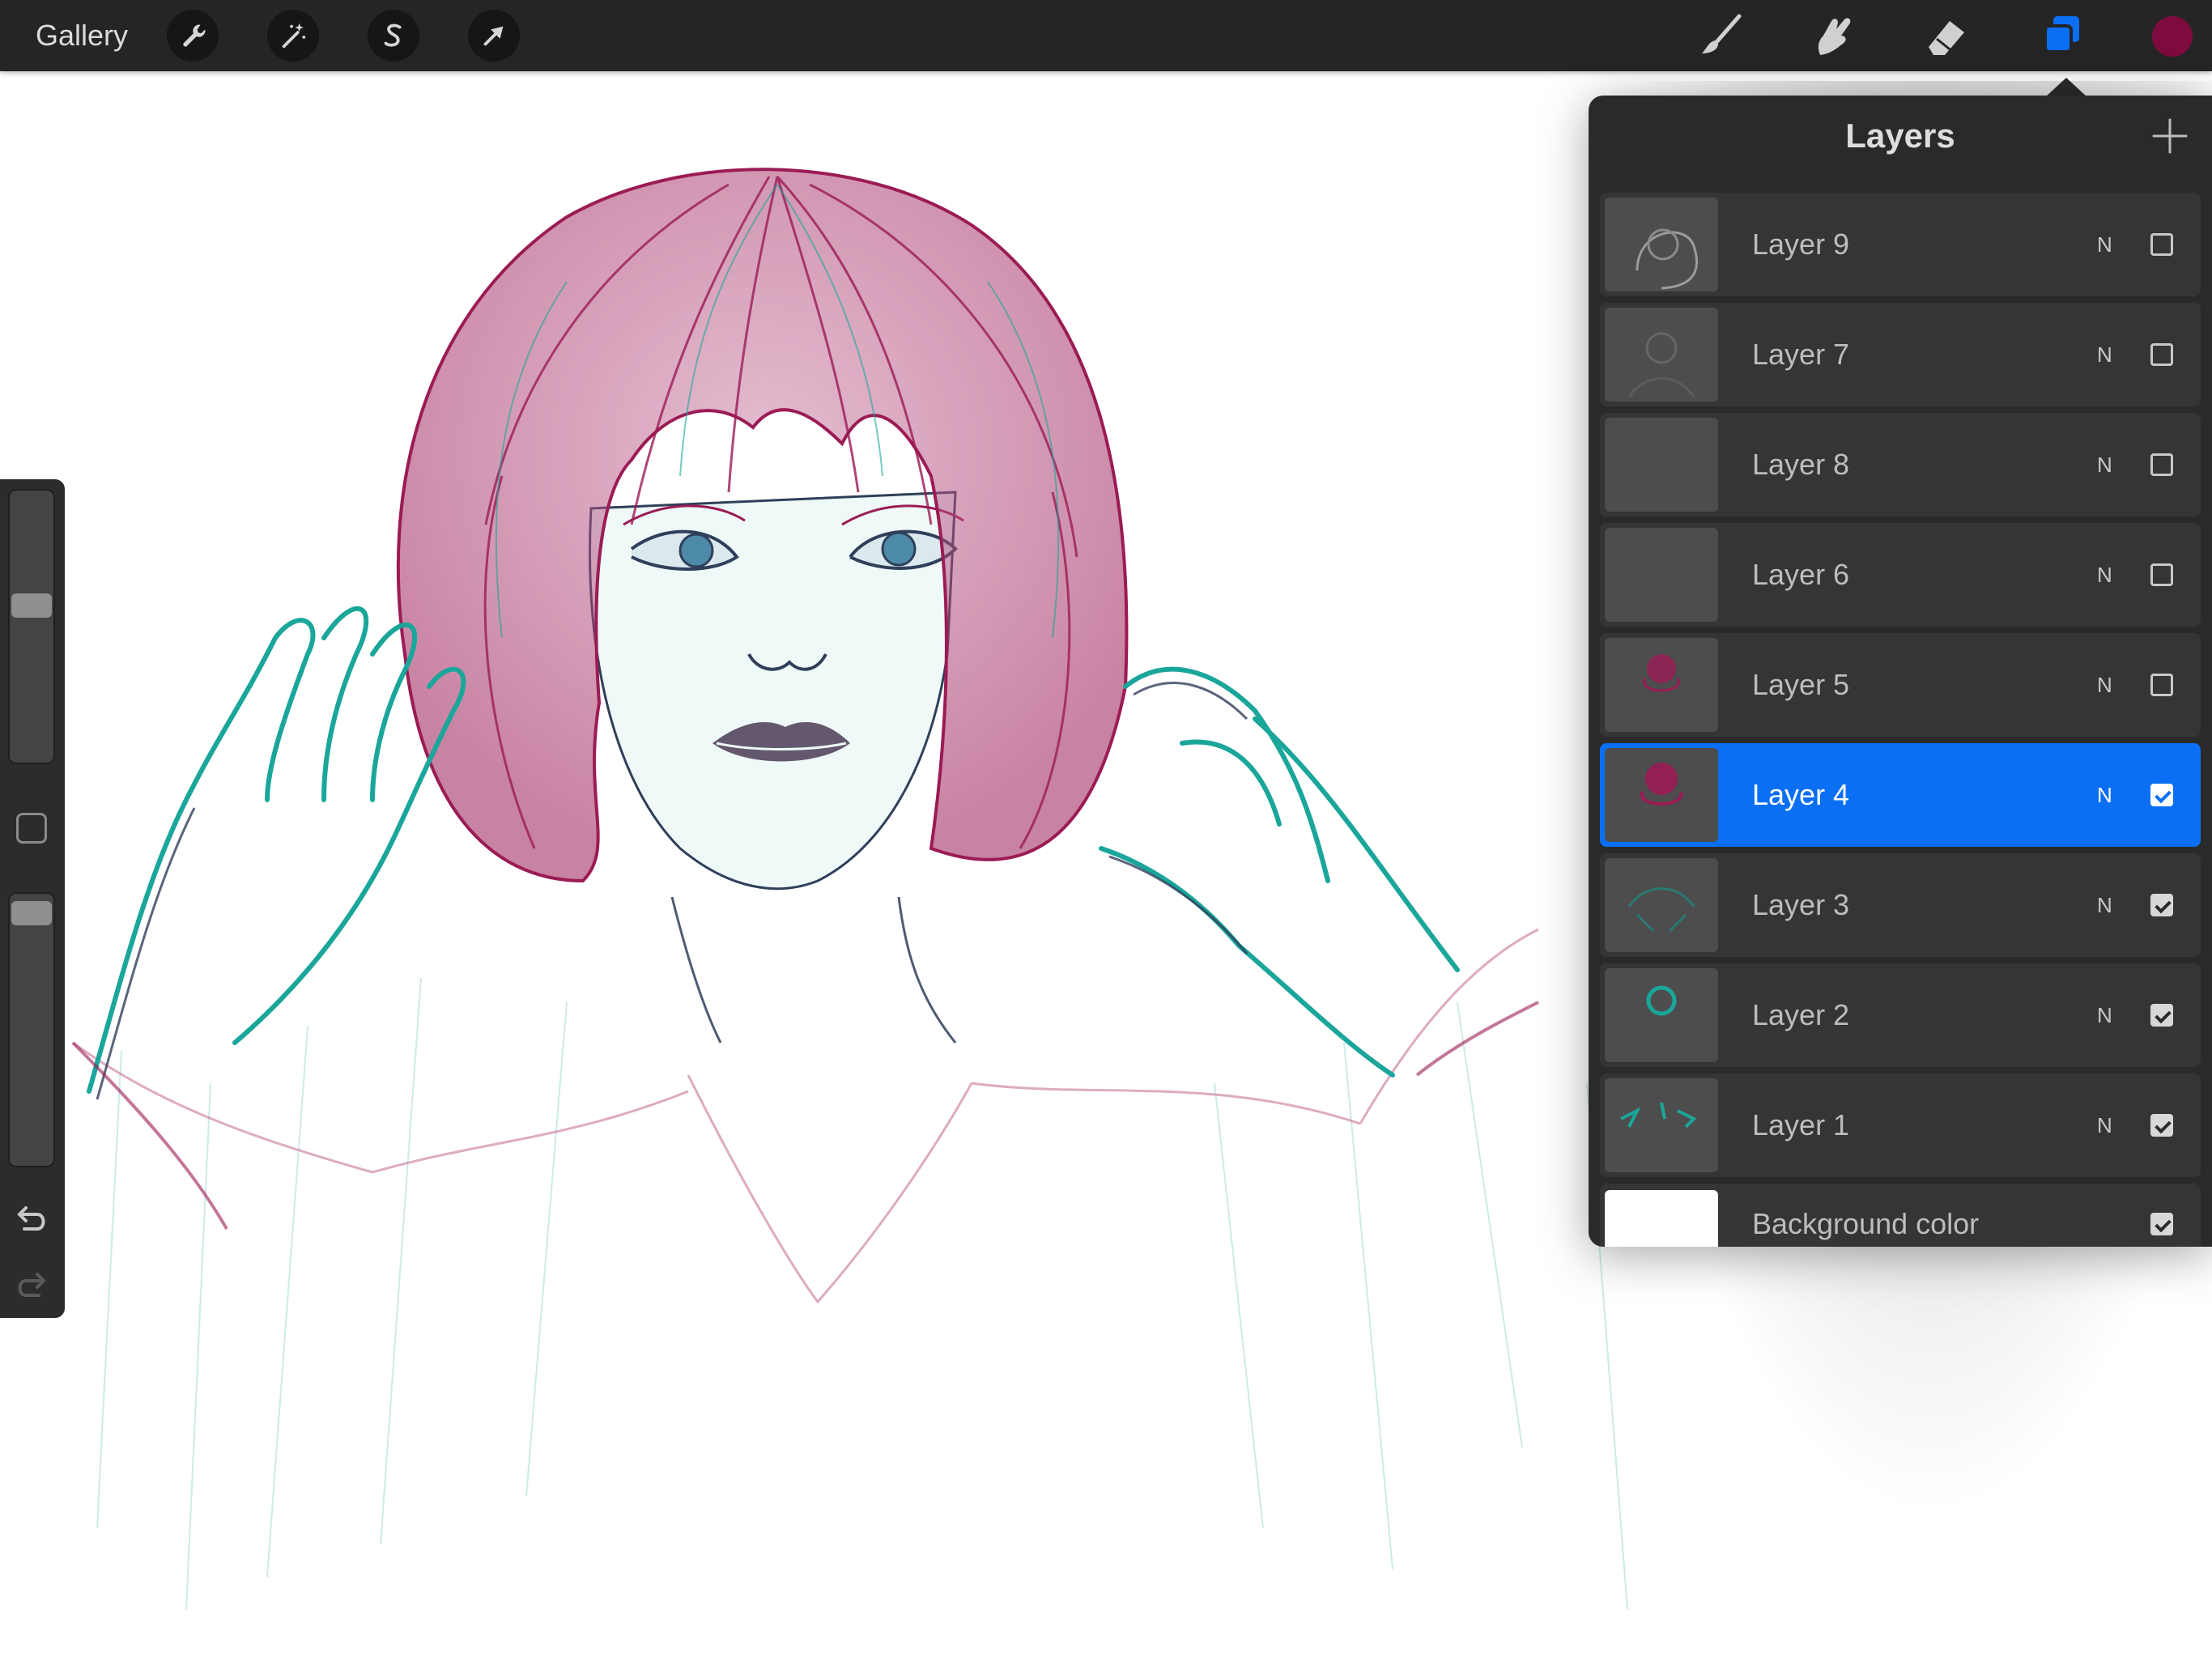  I want to click on brush-size-slider, so click(32, 626).